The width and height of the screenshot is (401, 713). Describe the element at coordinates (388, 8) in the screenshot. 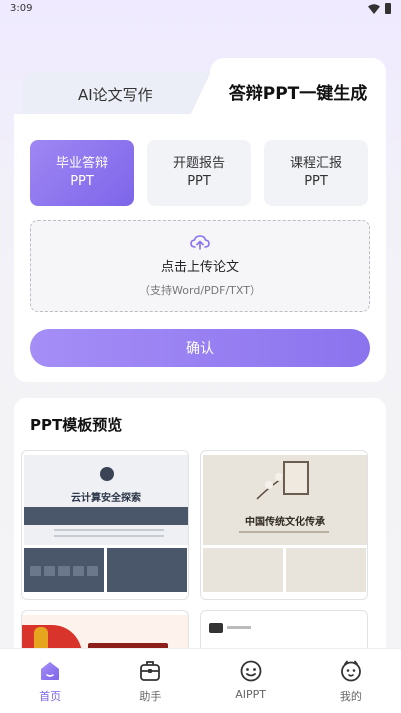

I see `battery-icon` at that location.